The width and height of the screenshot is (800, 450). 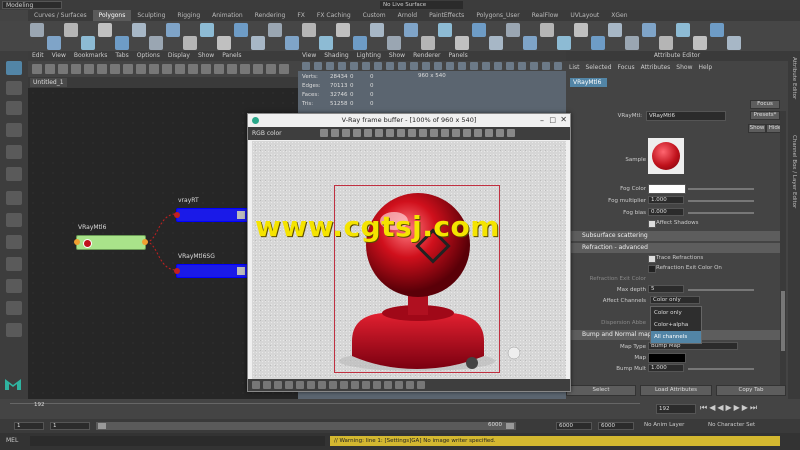 I want to click on live-surface-field: No Live Surface, so click(x=421, y=5).